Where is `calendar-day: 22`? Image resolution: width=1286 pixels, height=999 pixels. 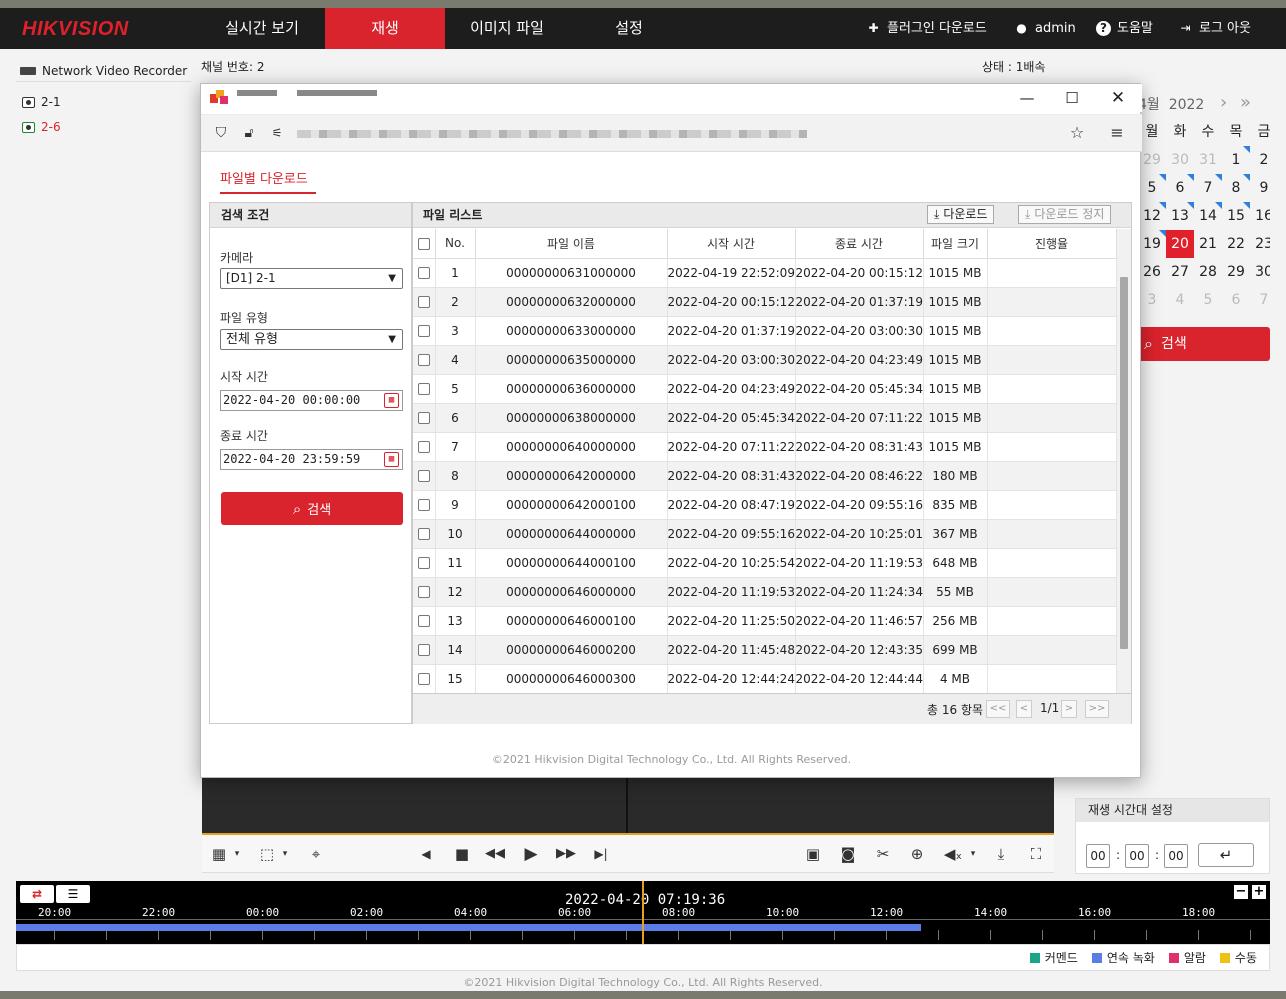
calendar-day: 22 is located at coordinates (1236, 244).